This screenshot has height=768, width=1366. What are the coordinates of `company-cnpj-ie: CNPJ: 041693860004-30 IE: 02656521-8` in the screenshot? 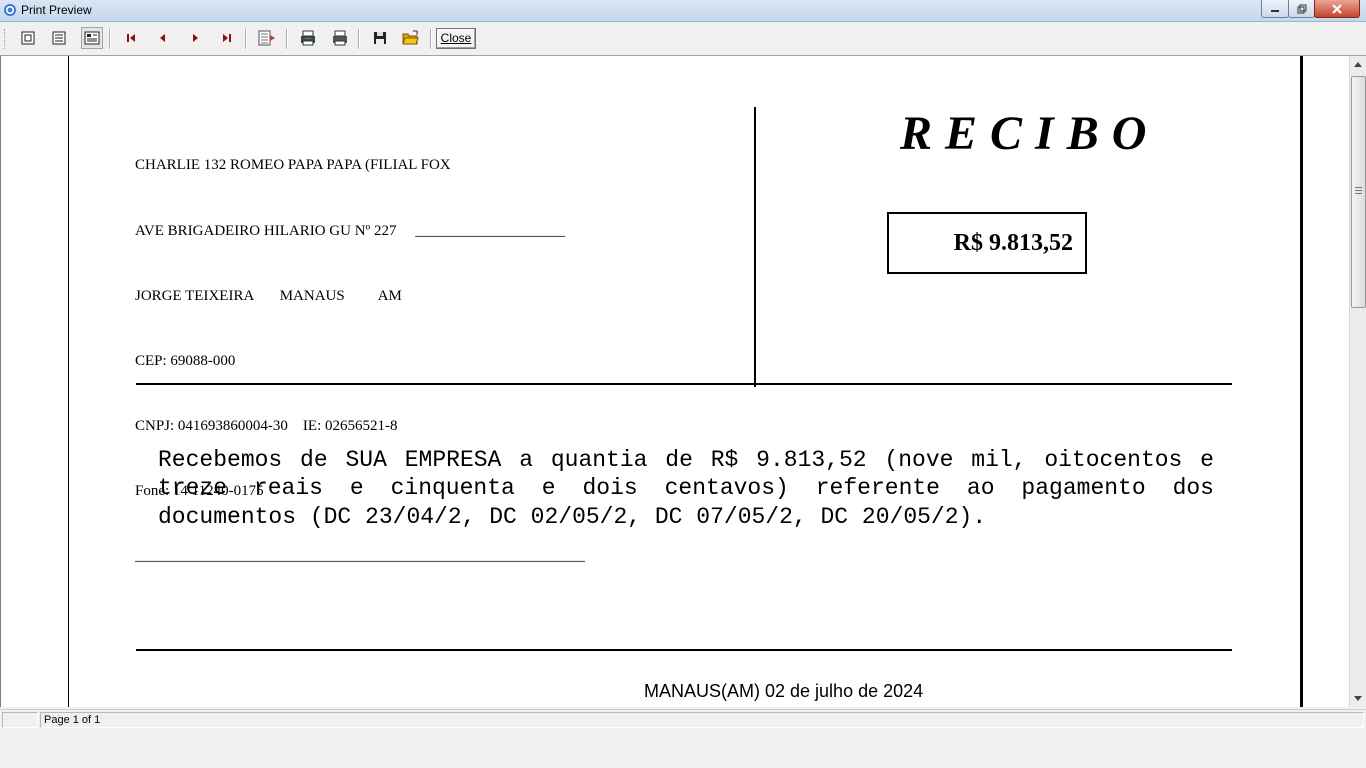 It's located at (266, 425).